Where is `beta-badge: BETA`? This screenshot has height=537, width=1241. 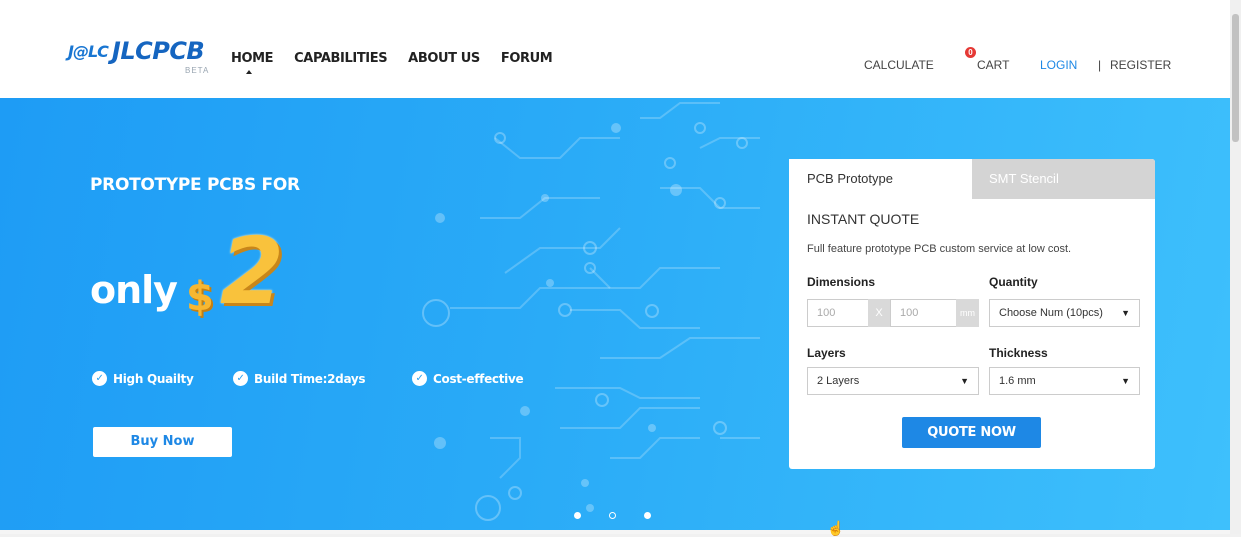 beta-badge: BETA is located at coordinates (197, 70).